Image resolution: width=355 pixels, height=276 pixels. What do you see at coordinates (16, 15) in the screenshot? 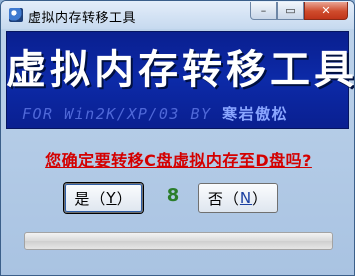
I see `app-icon` at bounding box center [16, 15].